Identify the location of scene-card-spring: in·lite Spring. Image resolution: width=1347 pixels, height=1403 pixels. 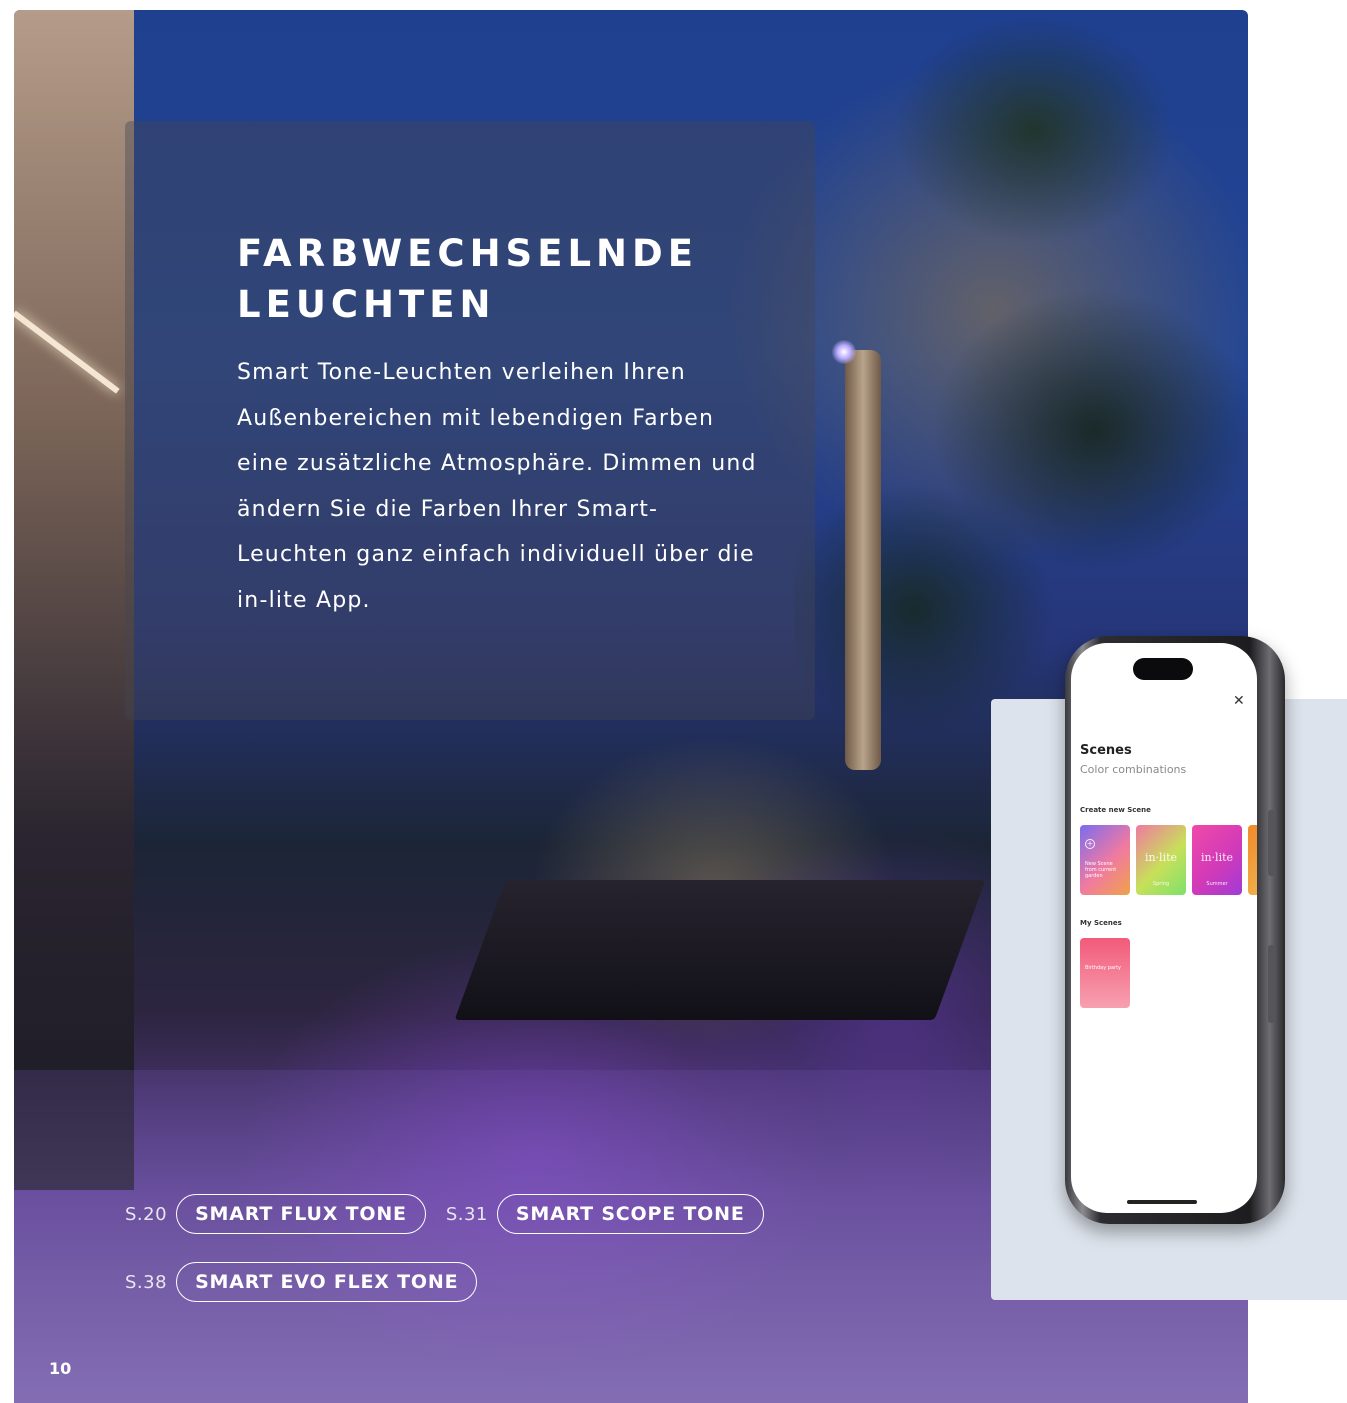
(1161, 860).